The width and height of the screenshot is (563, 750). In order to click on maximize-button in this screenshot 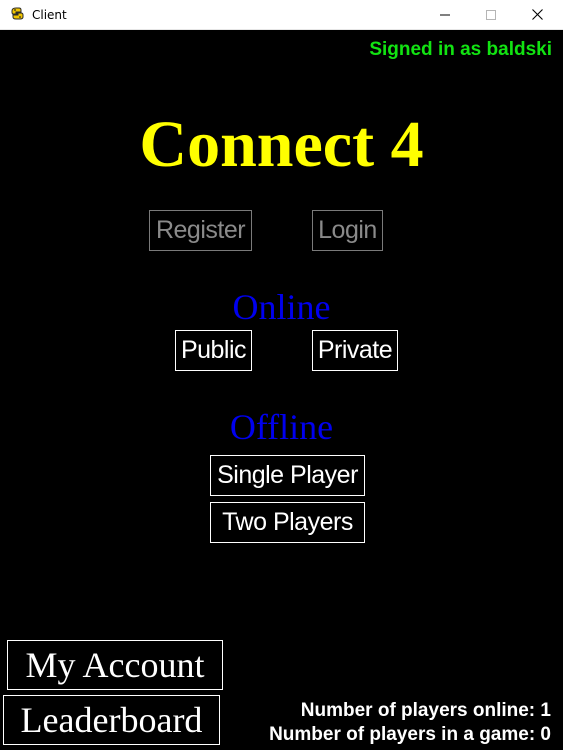, I will do `click(491, 14)`.